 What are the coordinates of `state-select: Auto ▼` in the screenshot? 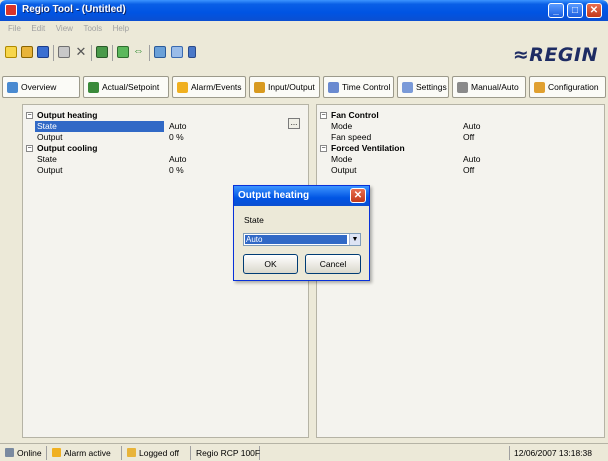 It's located at (302, 239).